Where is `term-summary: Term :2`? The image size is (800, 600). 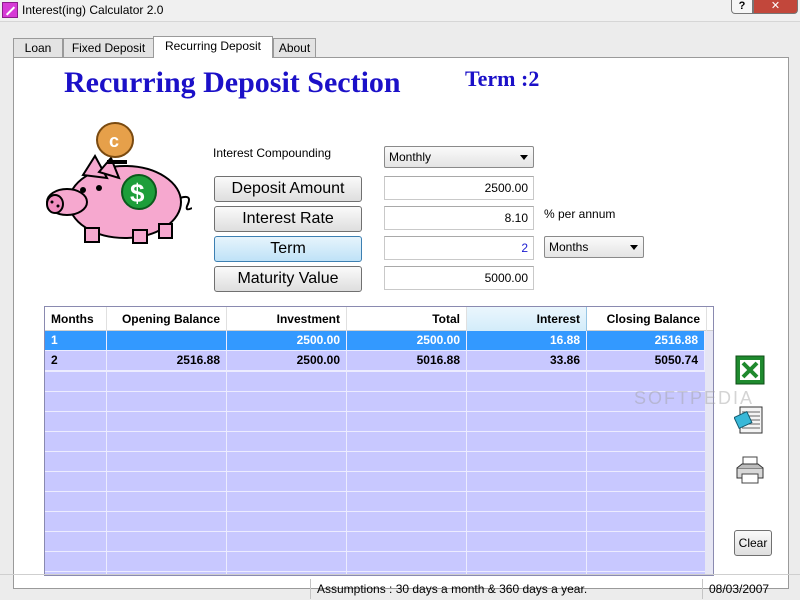 term-summary: Term :2 is located at coordinates (502, 78).